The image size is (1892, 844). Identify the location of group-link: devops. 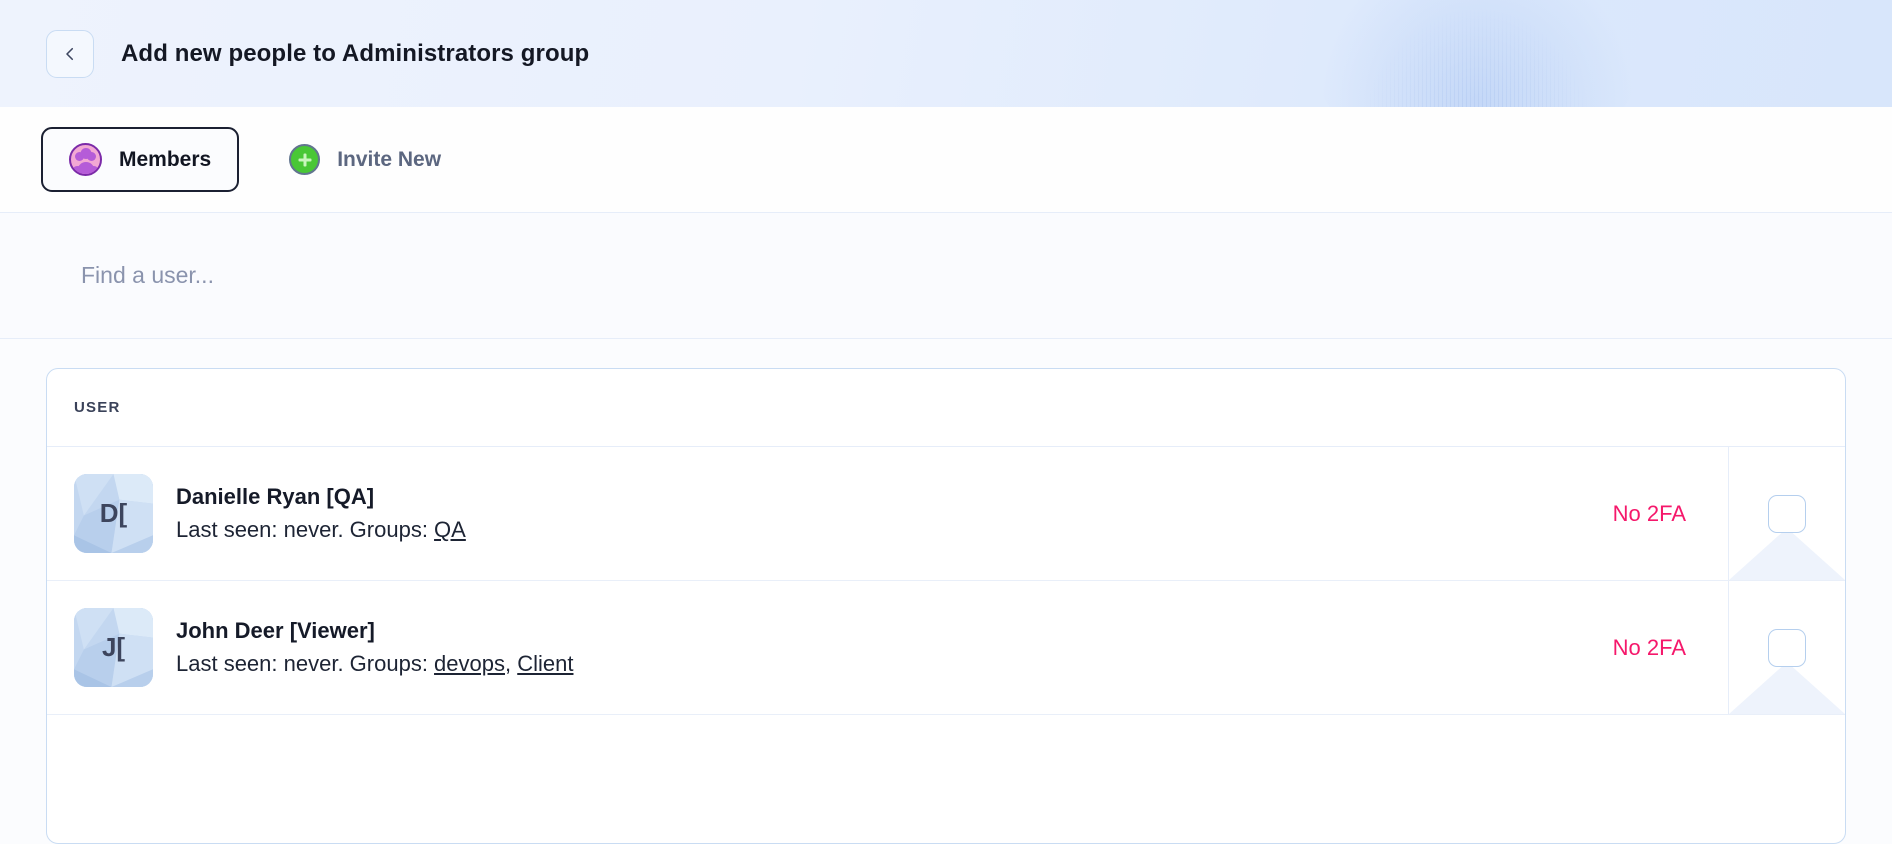
(469, 663).